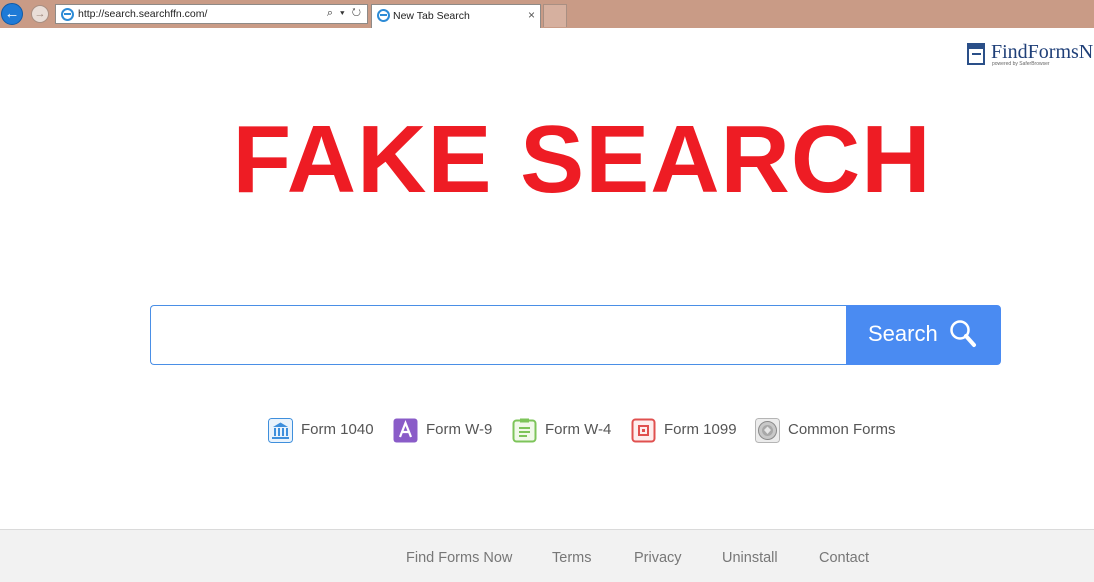  What do you see at coordinates (280, 430) in the screenshot?
I see `bank-icon` at bounding box center [280, 430].